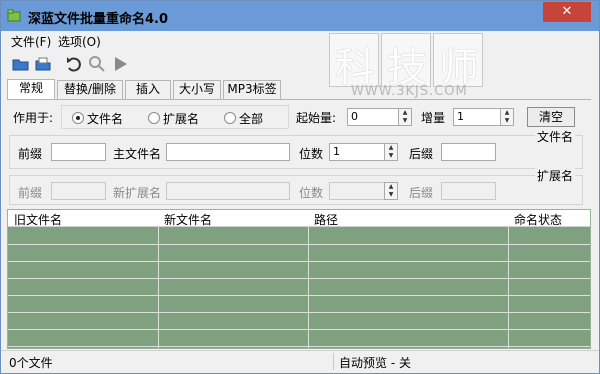 This screenshot has height=374, width=600. Describe the element at coordinates (154, 118) in the screenshot. I see `radio-extension` at that location.